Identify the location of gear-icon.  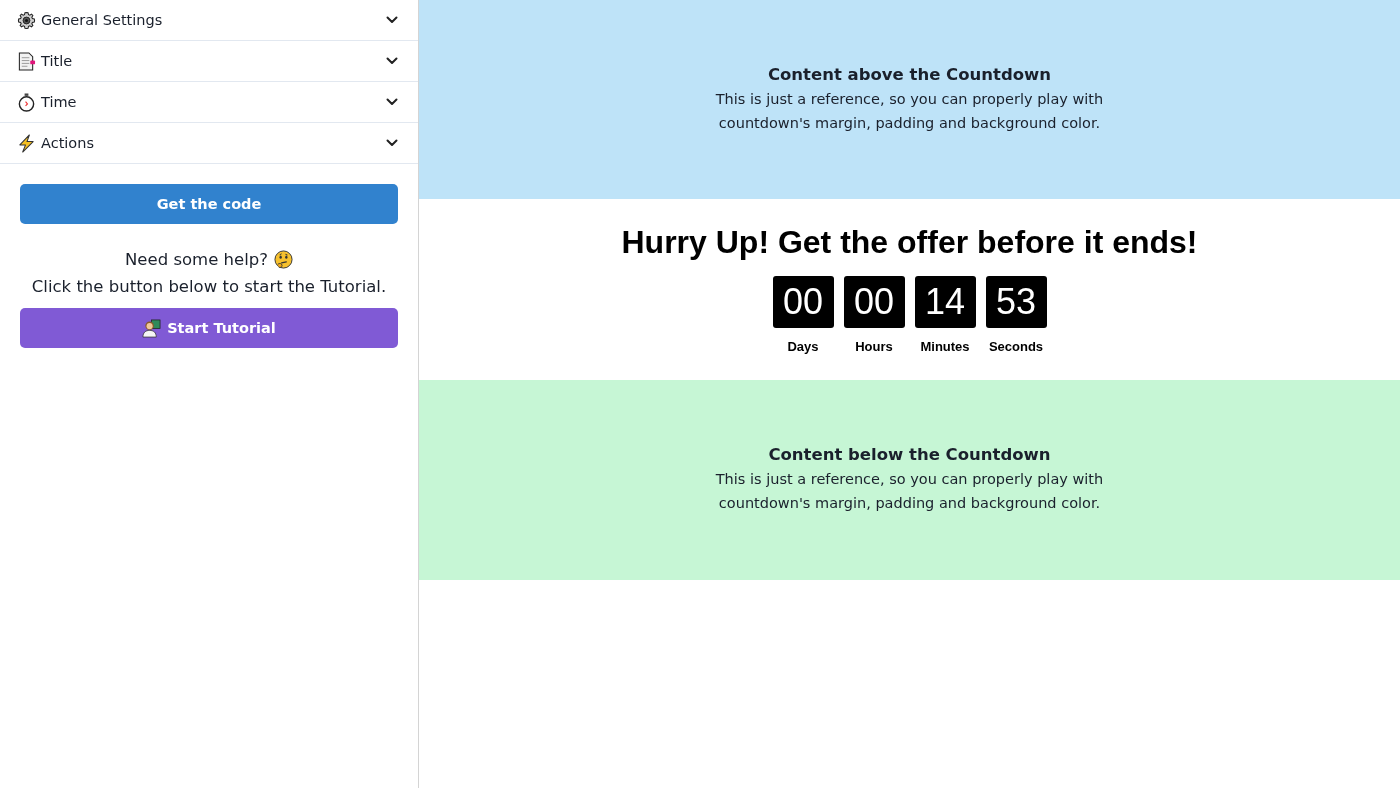
(26, 20).